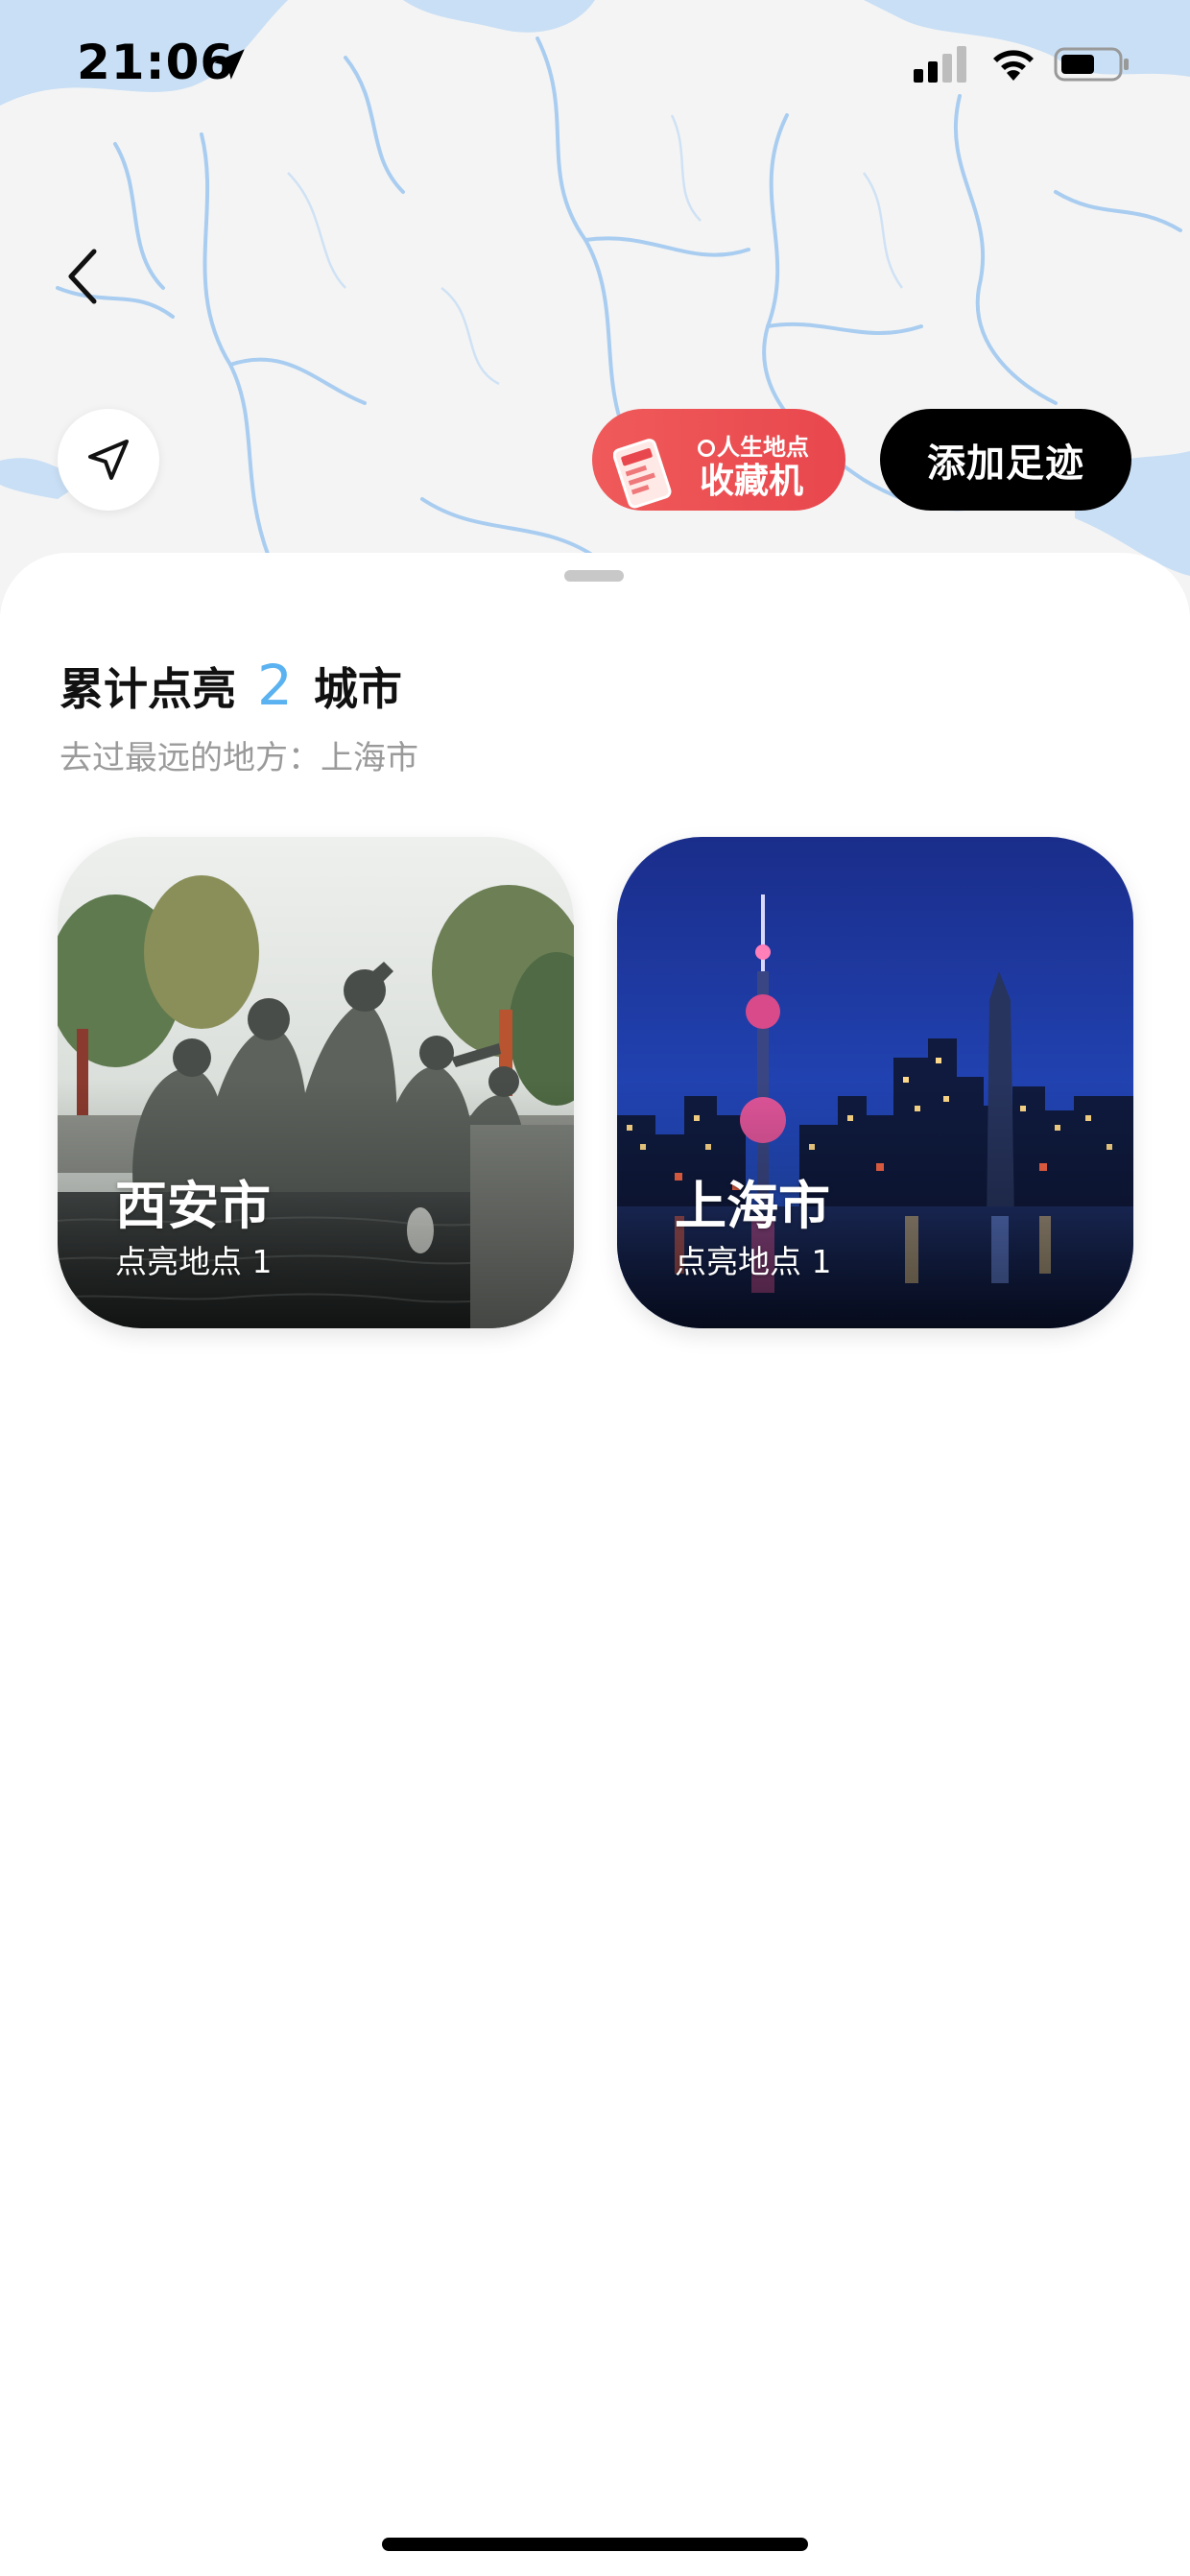  I want to click on summary-title: 累计点亮 2 城市, so click(231, 685).